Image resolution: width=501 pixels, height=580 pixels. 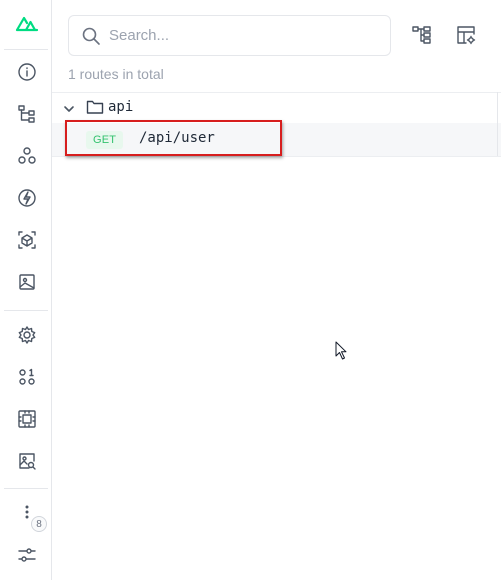 What do you see at coordinates (121, 107) in the screenshot?
I see `folder-name: api` at bounding box center [121, 107].